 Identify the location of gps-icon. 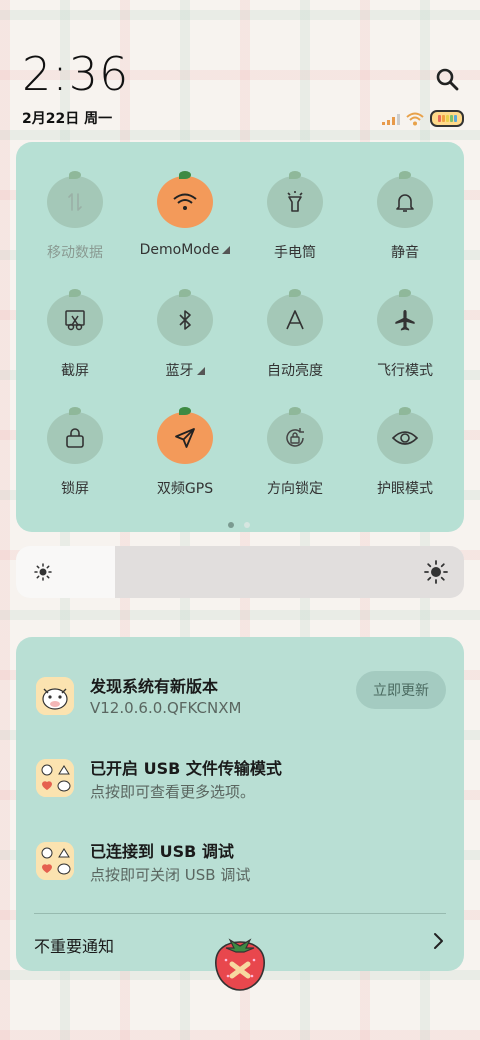
(185, 438).